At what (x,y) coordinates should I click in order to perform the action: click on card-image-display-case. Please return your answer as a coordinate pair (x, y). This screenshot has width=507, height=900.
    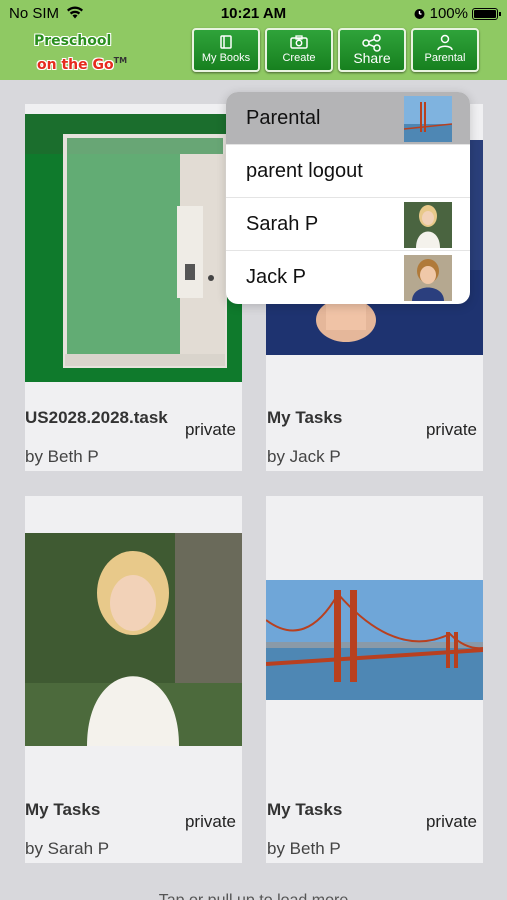
    Looking at the image, I should click on (133, 248).